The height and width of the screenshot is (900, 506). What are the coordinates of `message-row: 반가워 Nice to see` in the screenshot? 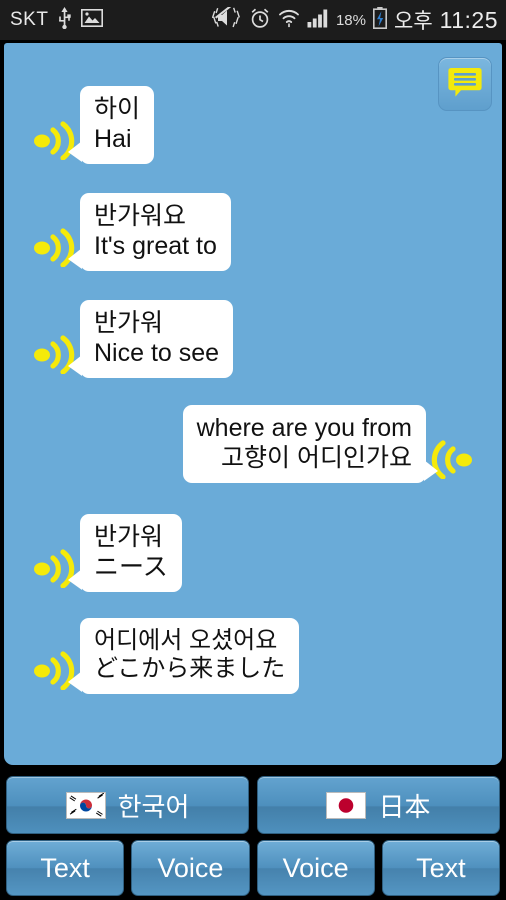 It's located at (132, 339).